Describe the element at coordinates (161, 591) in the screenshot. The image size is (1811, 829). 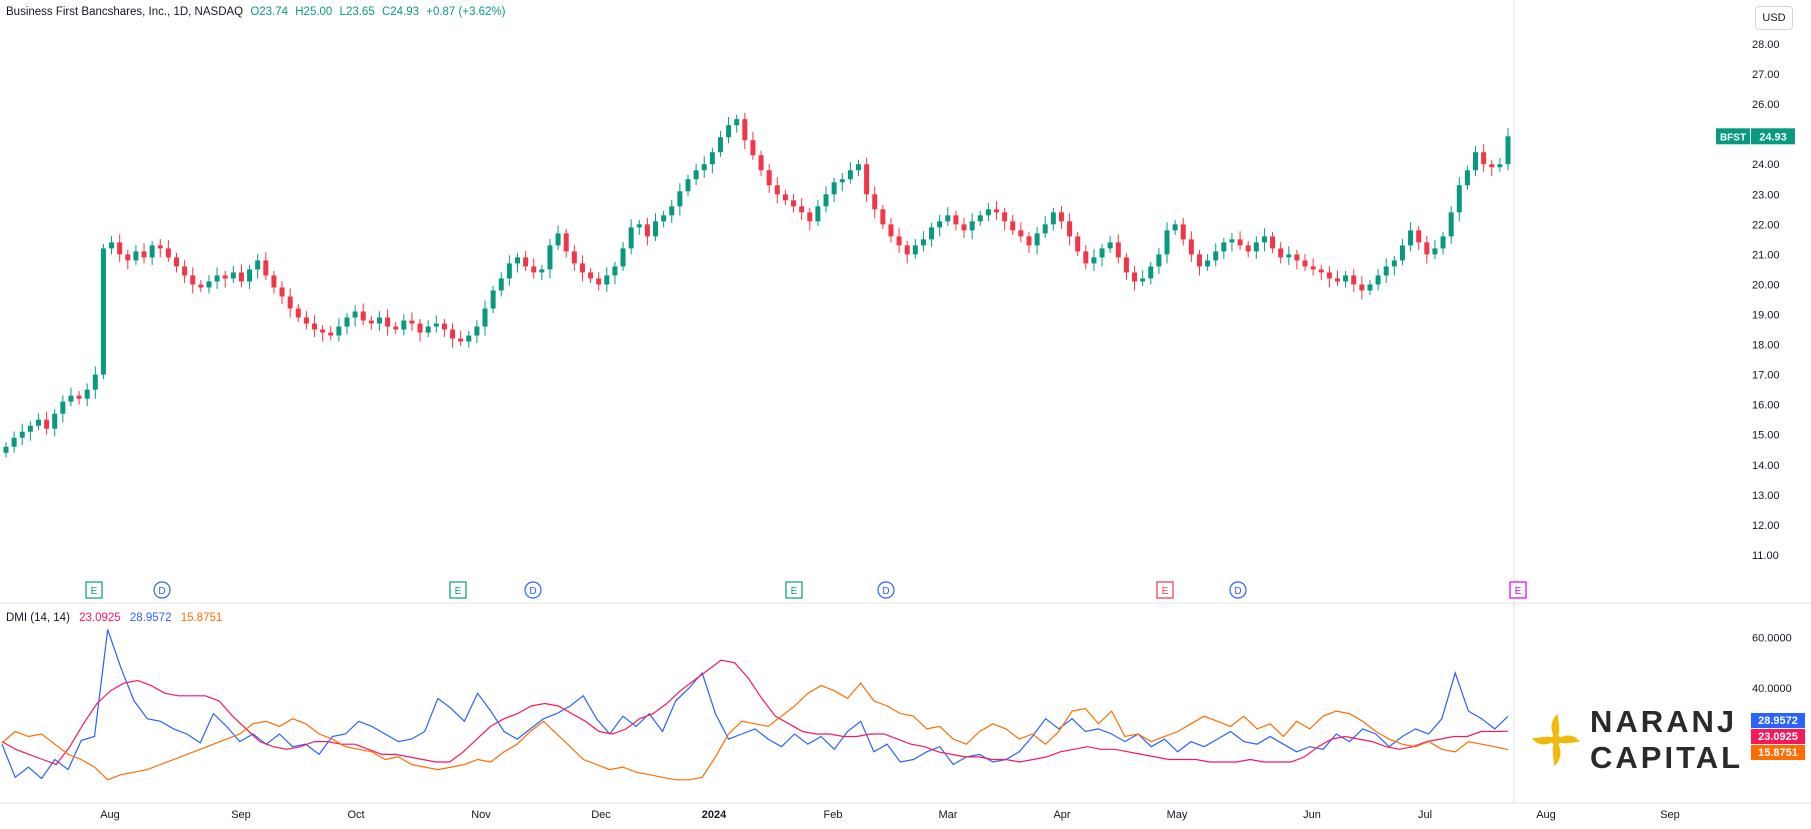
I see `event-marker-letter: D` at that location.